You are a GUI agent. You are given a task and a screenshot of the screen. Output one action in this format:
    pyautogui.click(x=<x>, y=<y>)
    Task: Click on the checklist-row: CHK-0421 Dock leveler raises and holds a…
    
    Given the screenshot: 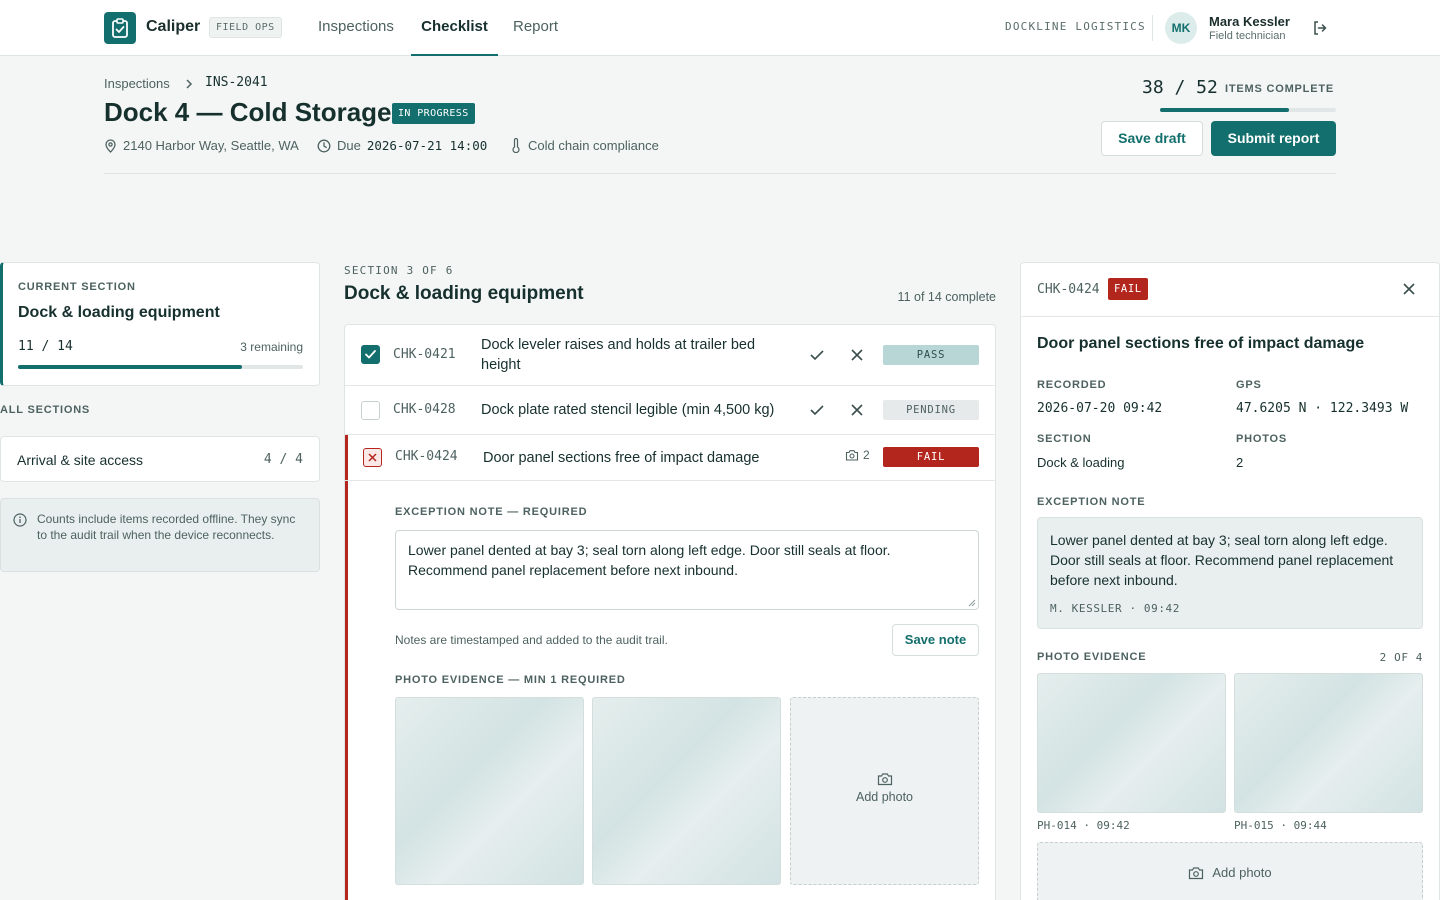 What is the action you would take?
    pyautogui.click(x=670, y=355)
    